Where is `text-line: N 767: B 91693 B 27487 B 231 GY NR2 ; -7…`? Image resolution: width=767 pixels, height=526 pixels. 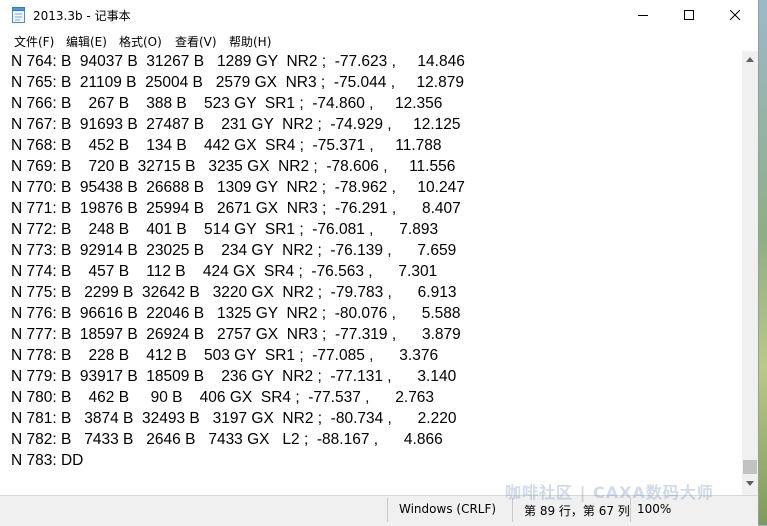
text-line: N 767: B 91693 B 27487 B 231 GY NR2 ; -7… is located at coordinates (236, 124).